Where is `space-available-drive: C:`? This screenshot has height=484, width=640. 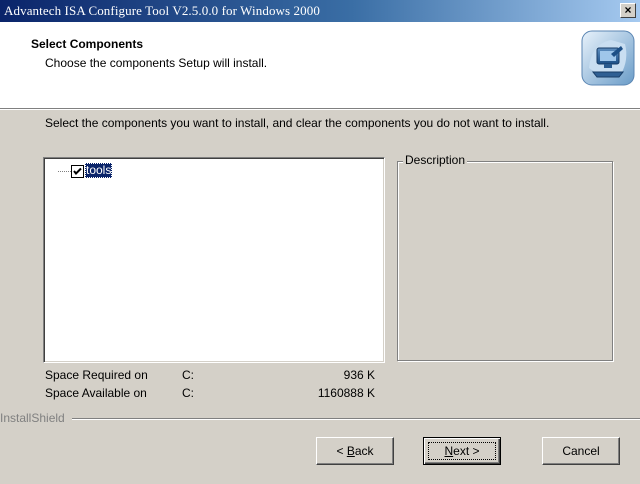 space-available-drive: C: is located at coordinates (188, 393).